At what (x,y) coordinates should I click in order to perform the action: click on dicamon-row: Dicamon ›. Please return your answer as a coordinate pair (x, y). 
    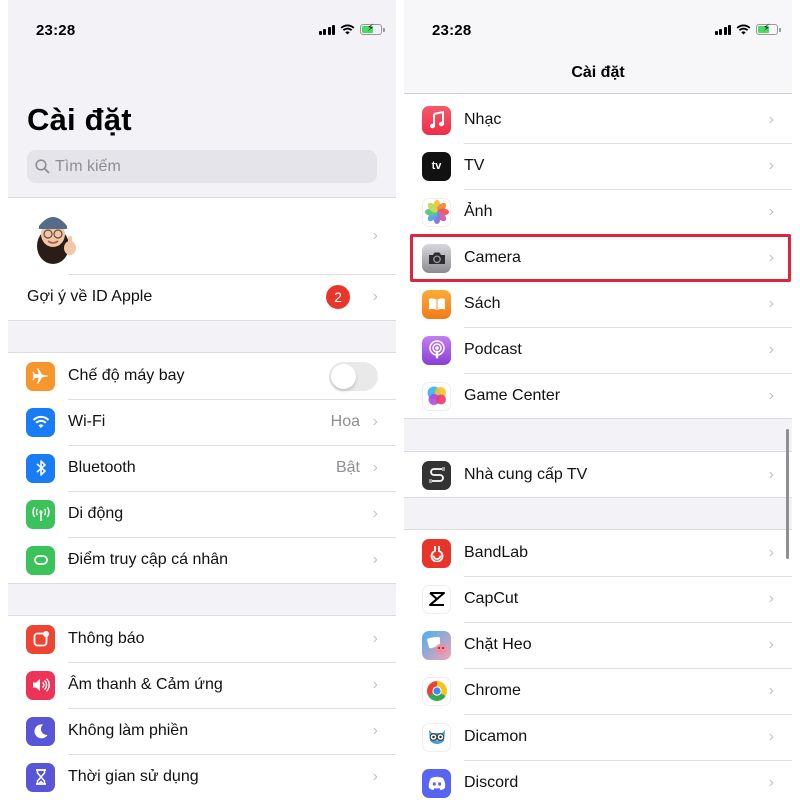
    Looking at the image, I should click on (598, 737).